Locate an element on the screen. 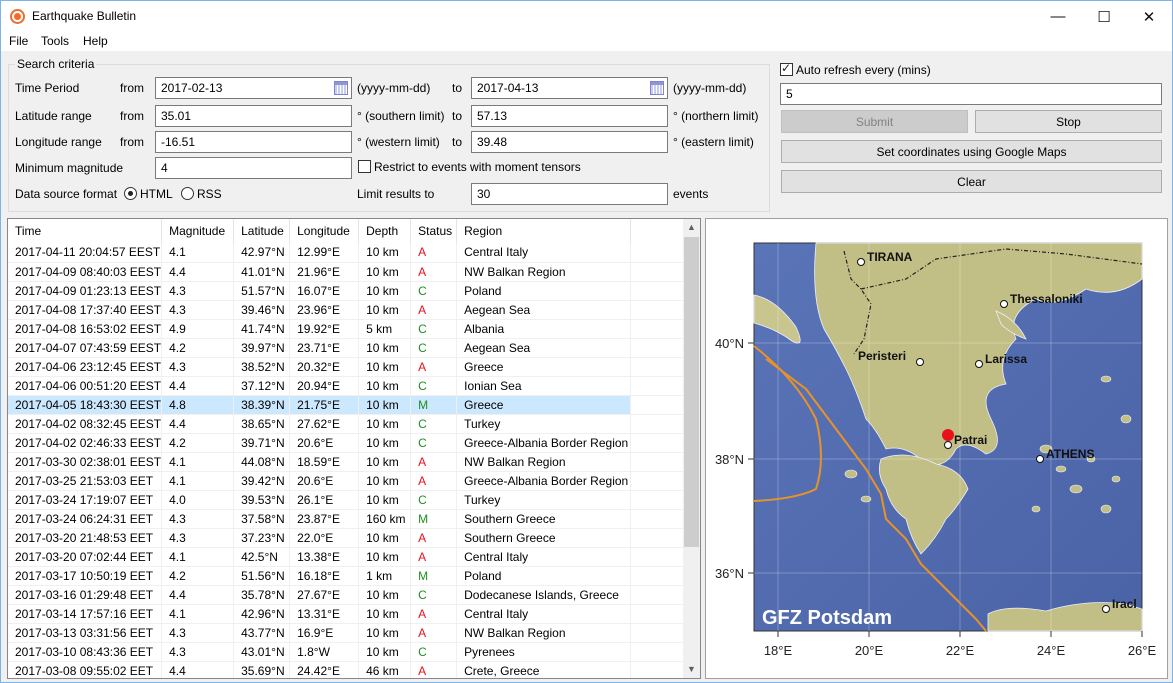 This screenshot has width=1173, height=683. cell-latitude: 39.46°N is located at coordinates (262, 310).